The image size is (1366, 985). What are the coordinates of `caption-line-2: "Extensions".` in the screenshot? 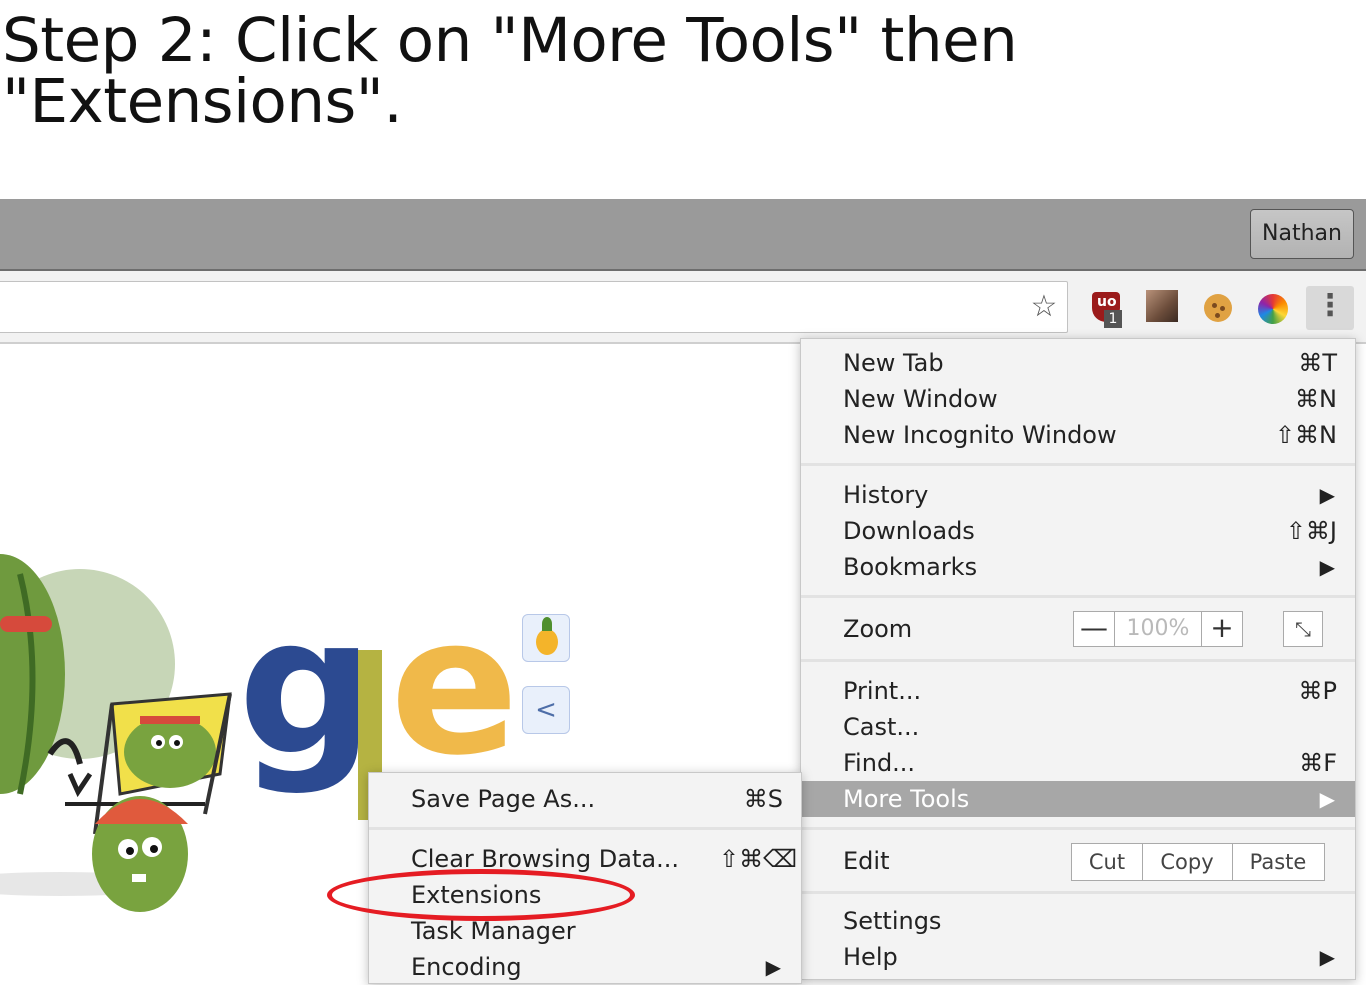 It's located at (202, 101).